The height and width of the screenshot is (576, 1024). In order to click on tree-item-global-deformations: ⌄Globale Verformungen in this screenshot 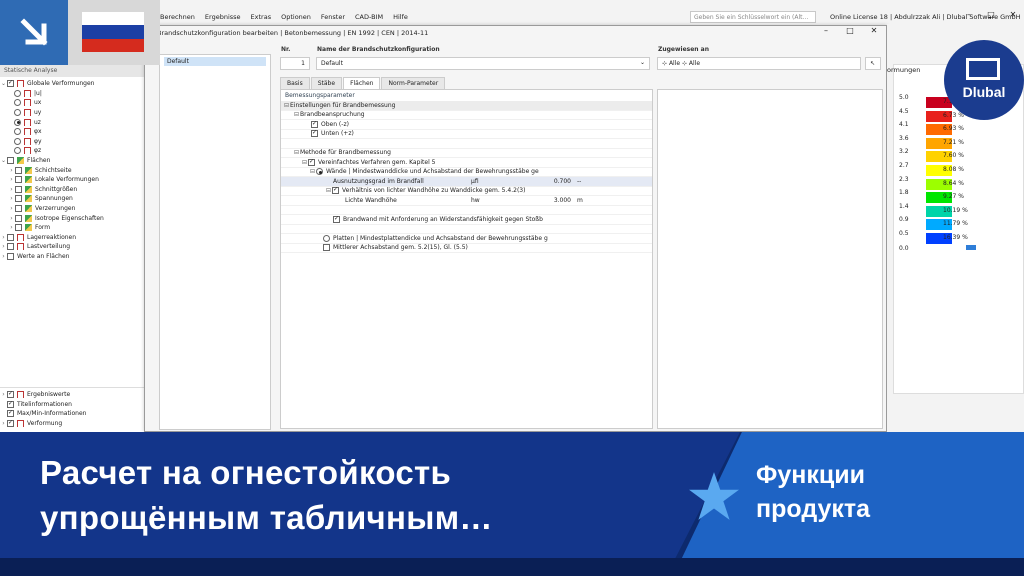, I will do `click(79, 84)`.